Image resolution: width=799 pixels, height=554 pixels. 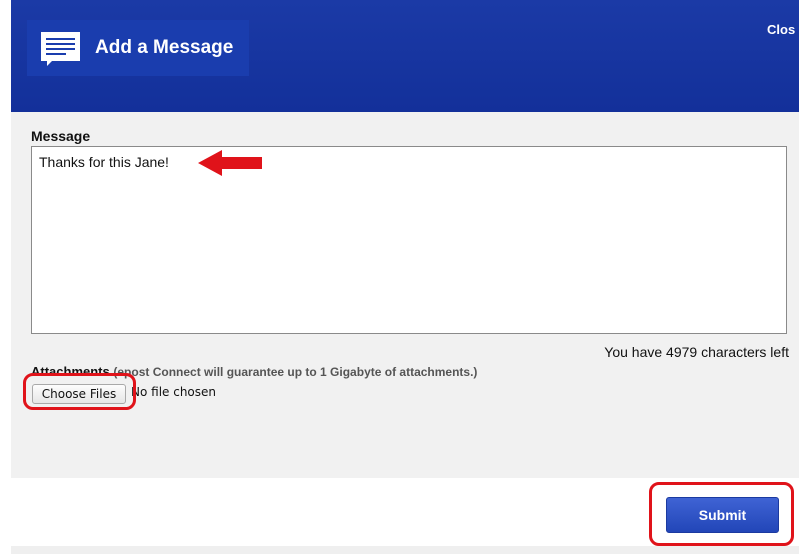 I want to click on submit-highlight, so click(x=721, y=514).